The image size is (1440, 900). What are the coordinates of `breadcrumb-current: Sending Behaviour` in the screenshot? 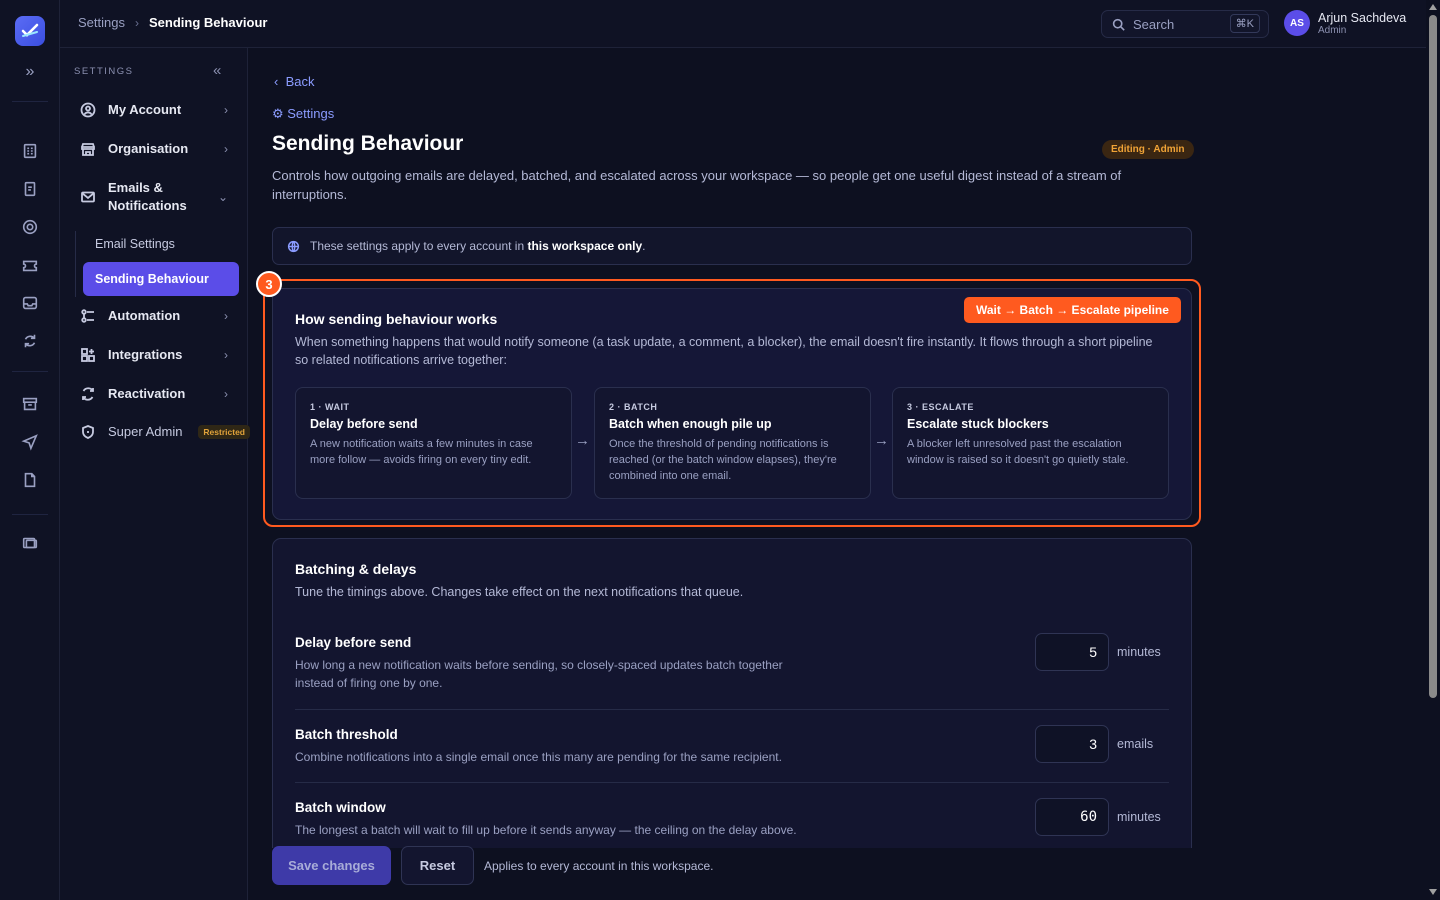 It's located at (208, 22).